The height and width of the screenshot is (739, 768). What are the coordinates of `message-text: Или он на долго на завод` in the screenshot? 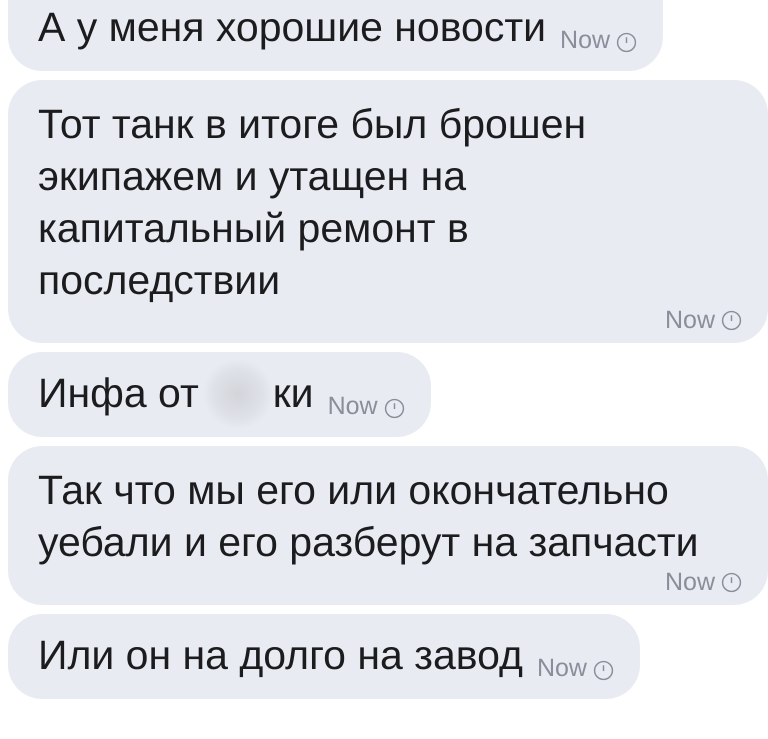 It's located at (280, 655).